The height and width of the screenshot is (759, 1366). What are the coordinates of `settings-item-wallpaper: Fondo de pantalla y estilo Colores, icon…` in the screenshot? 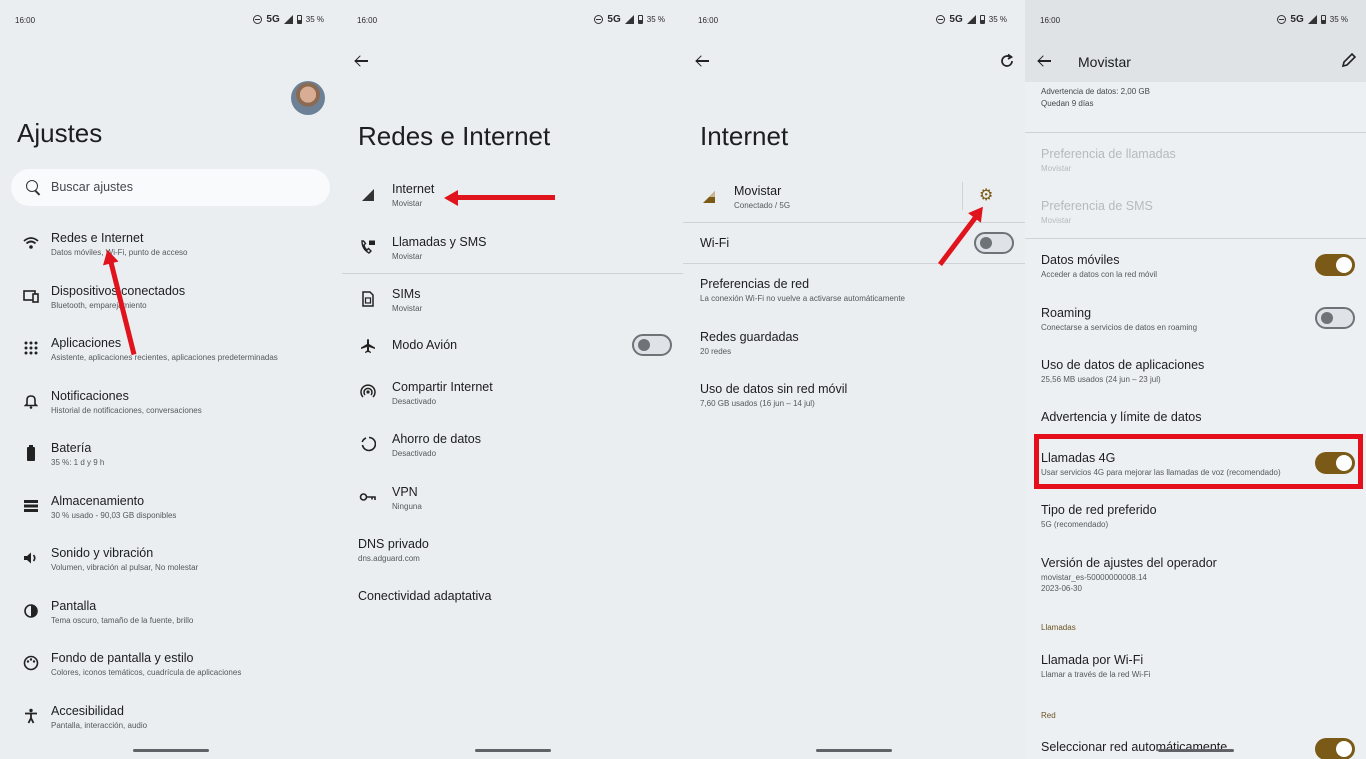 It's located at (171, 674).